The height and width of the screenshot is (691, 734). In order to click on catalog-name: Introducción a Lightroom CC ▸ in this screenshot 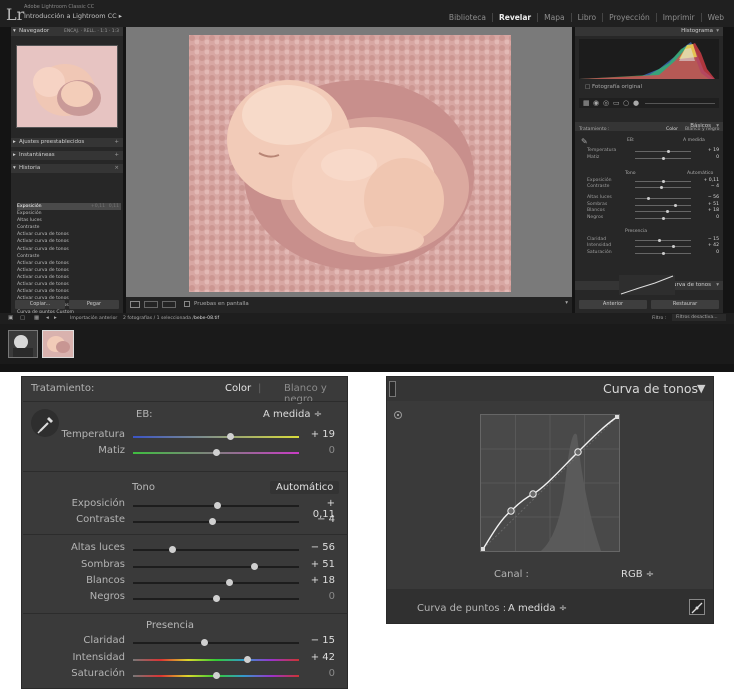, I will do `click(73, 16)`.